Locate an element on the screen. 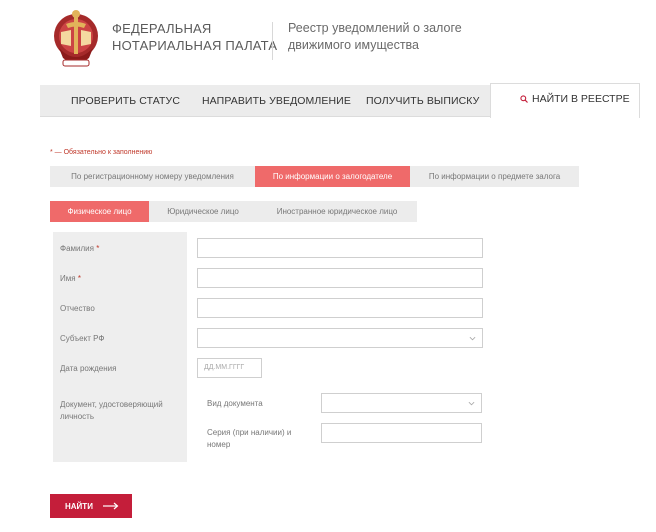 The image size is (656, 532). registry-name-line2: движимого имущества is located at coordinates (354, 45).